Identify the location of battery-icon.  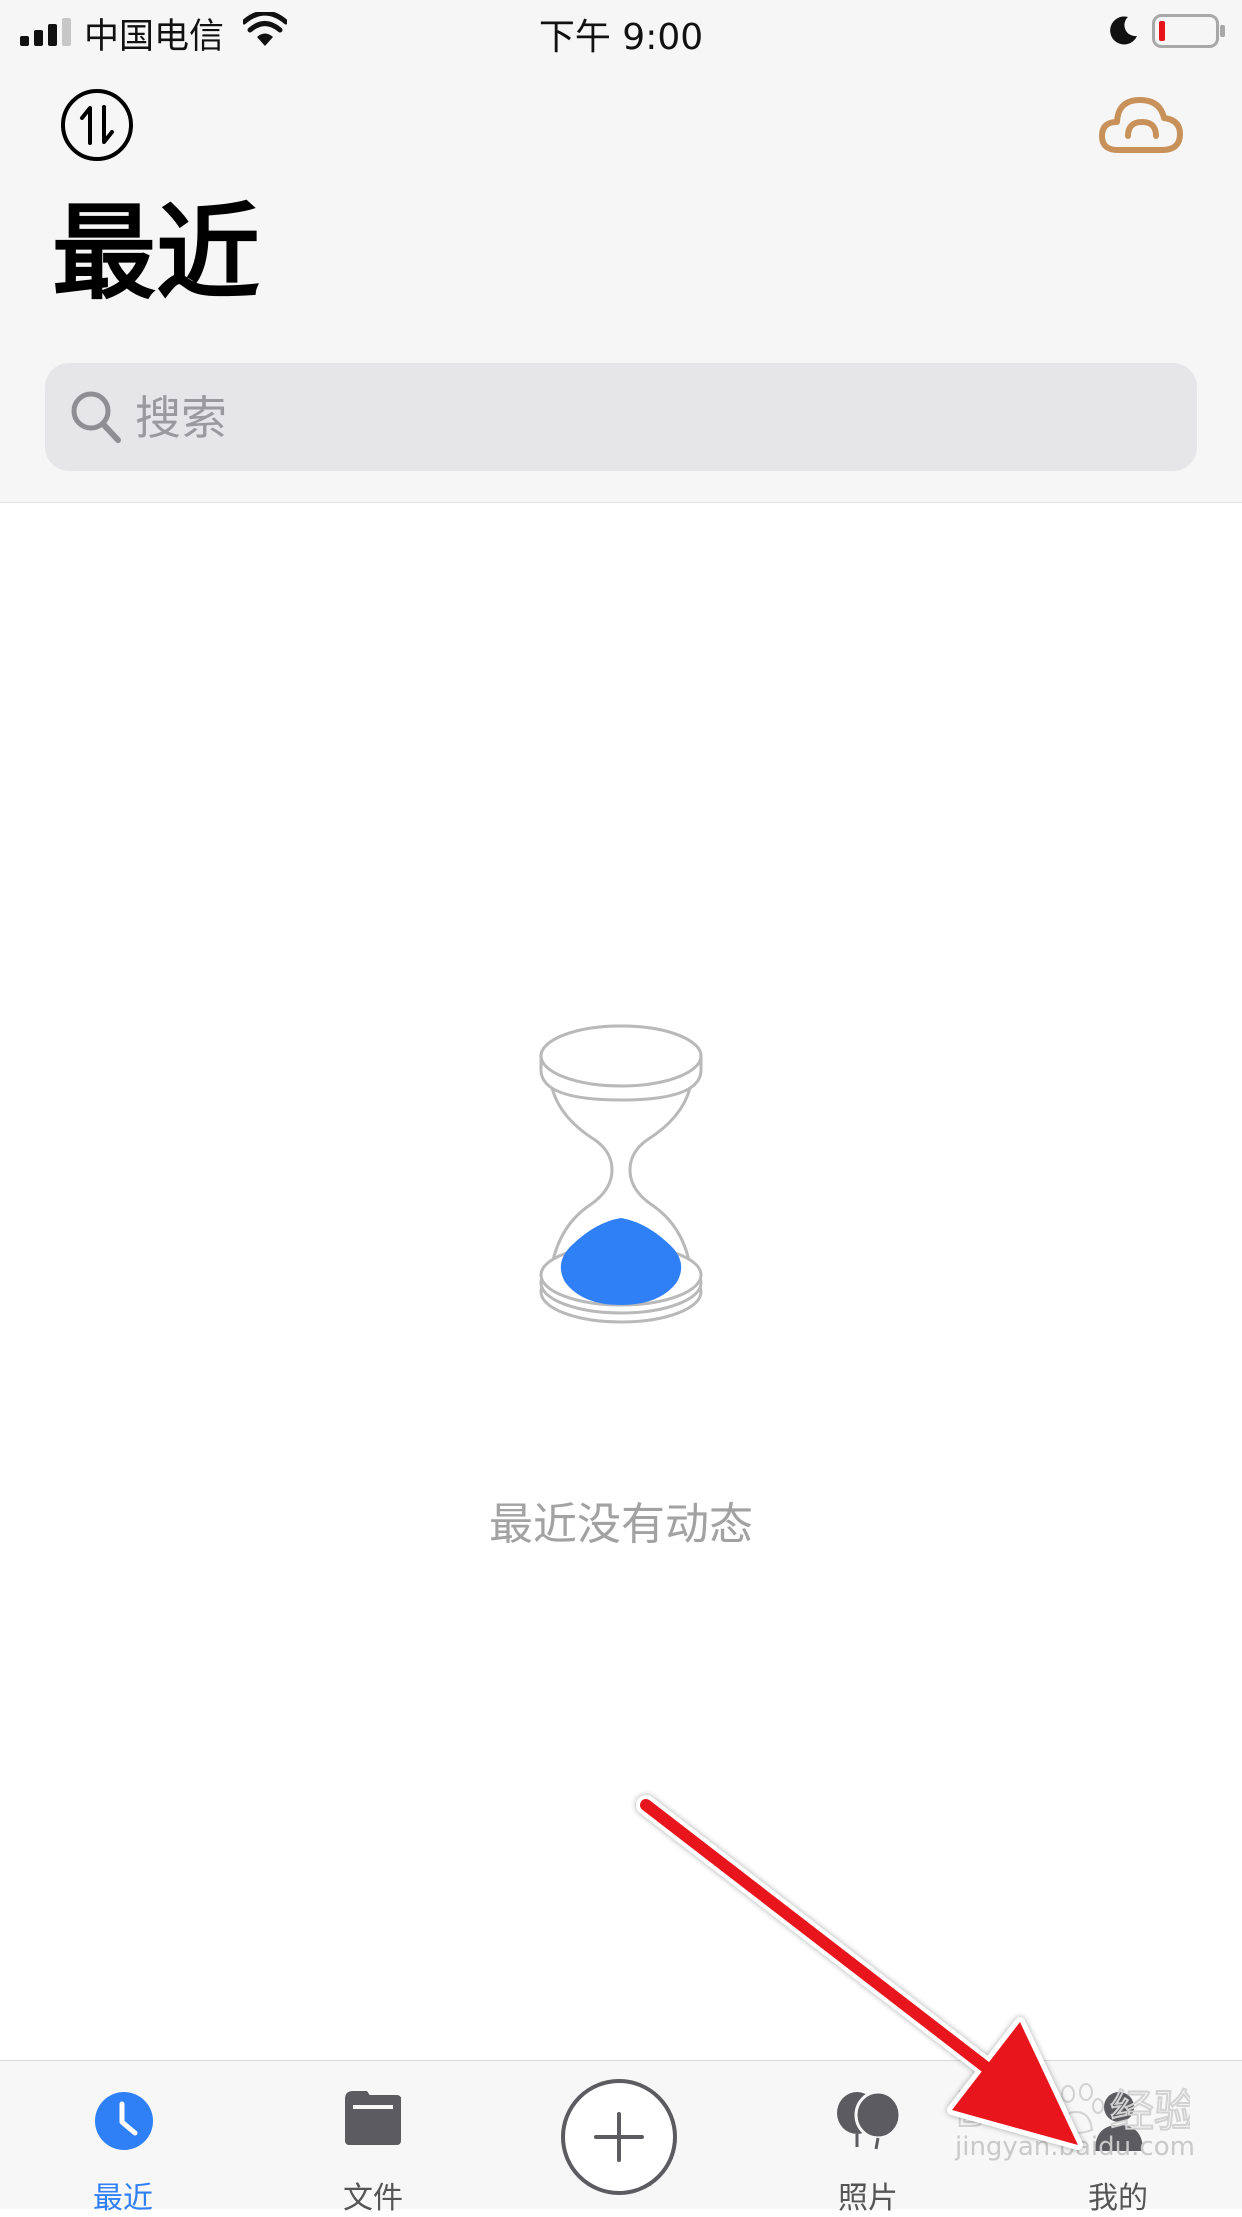
(1188, 31).